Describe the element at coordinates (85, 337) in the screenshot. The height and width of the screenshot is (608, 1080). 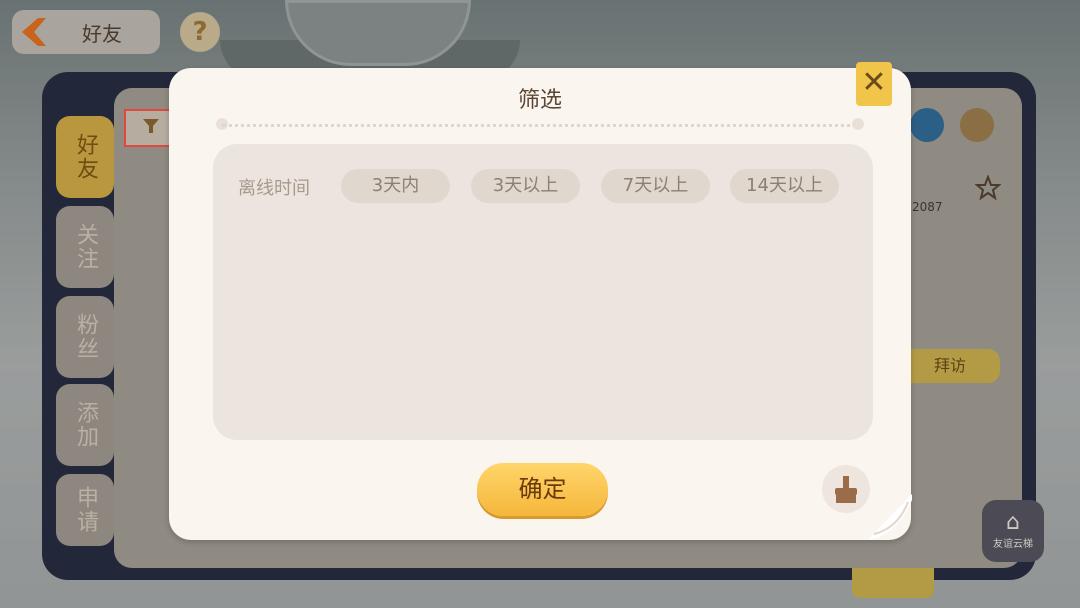
I see `tab-fans: 粉丝` at that location.